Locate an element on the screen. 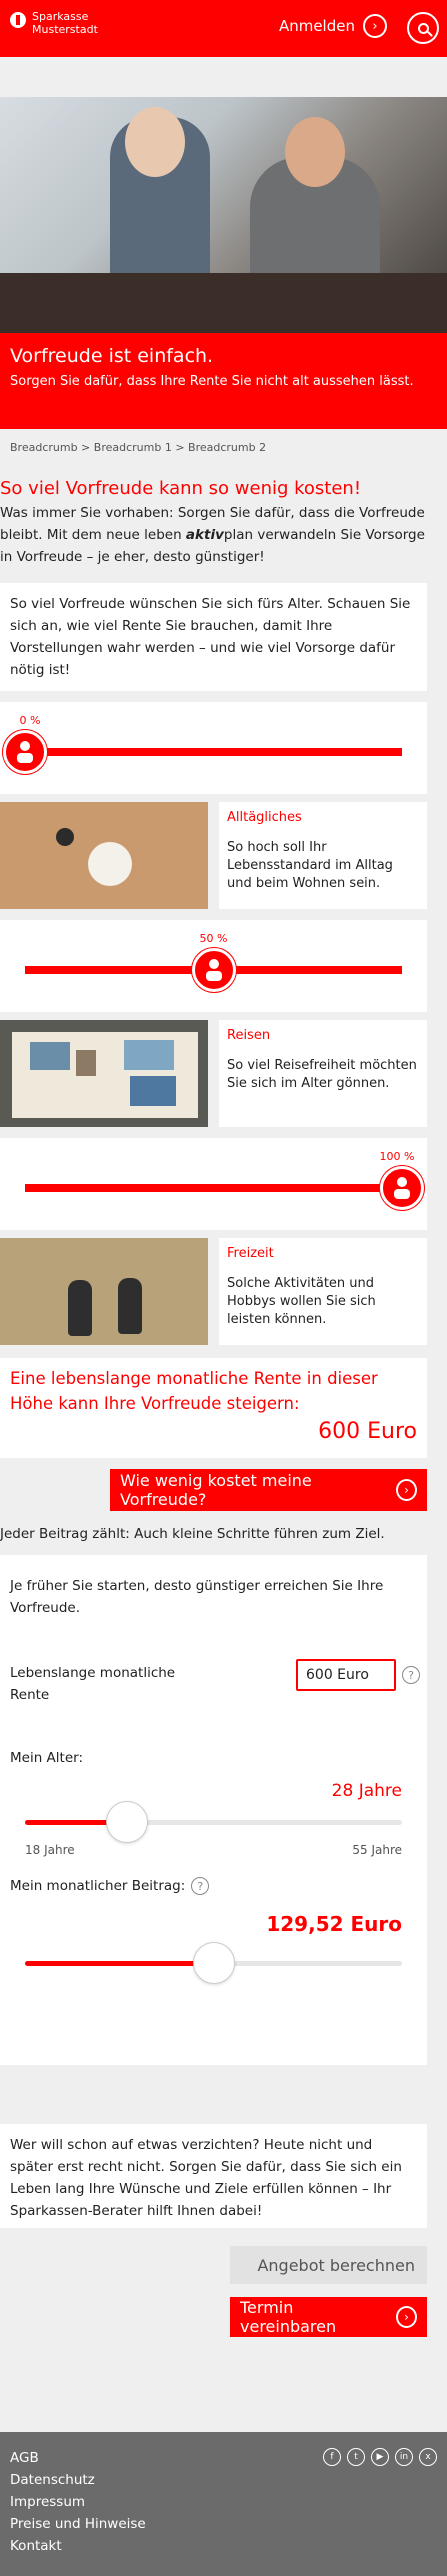 The width and height of the screenshot is (447, 2576). aktivplan-emphasis: aktiv is located at coordinates (204, 535).